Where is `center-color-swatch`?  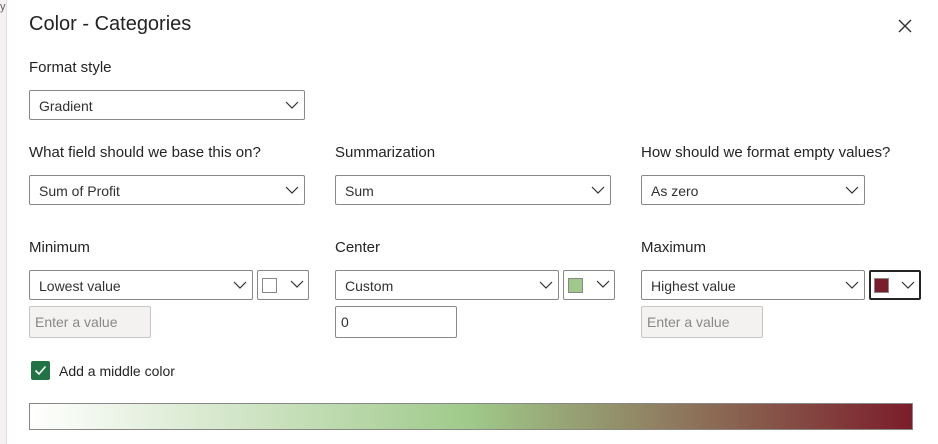
center-color-swatch is located at coordinates (575, 285).